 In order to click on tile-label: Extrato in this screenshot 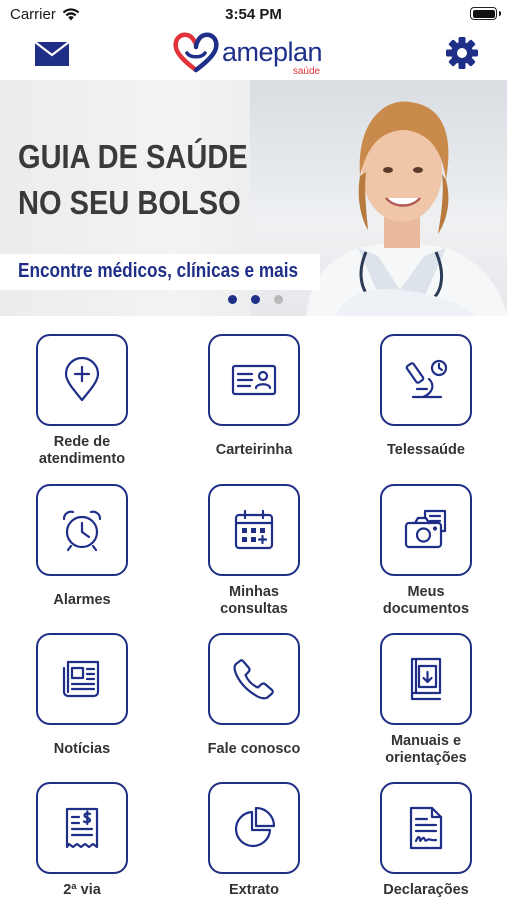, I will do `click(254, 890)`.